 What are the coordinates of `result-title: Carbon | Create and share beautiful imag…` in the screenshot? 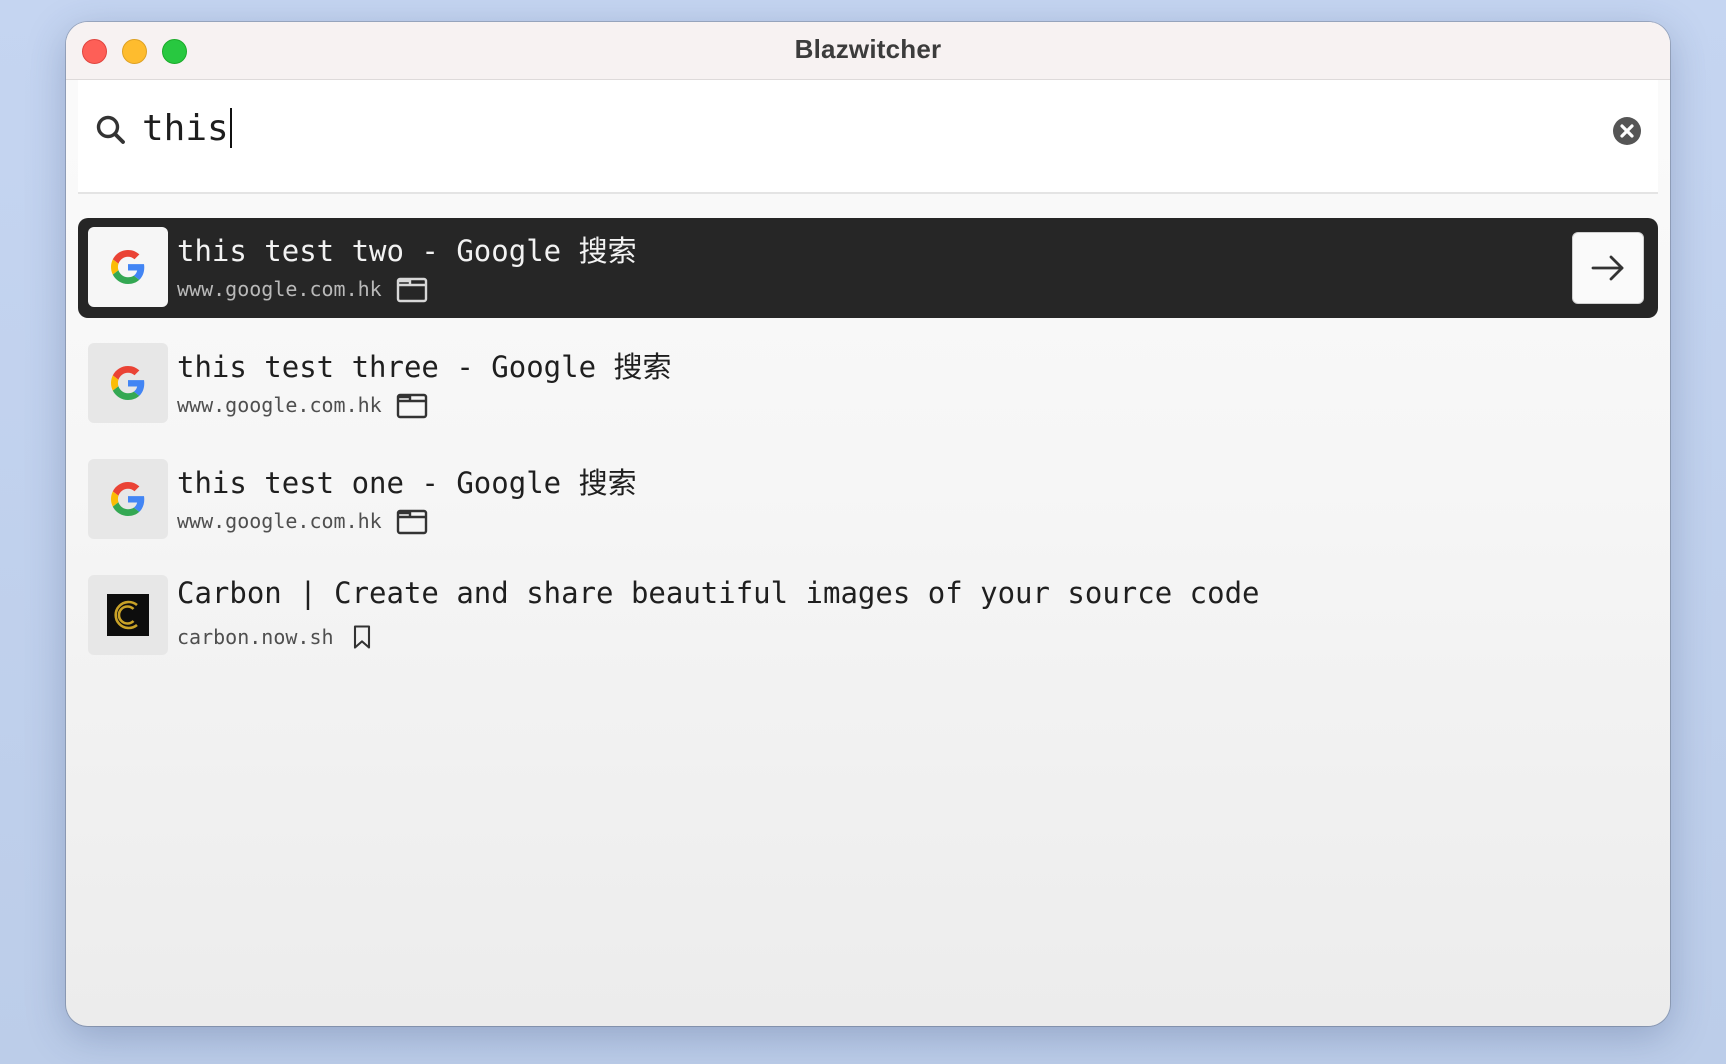 It's located at (718, 593).